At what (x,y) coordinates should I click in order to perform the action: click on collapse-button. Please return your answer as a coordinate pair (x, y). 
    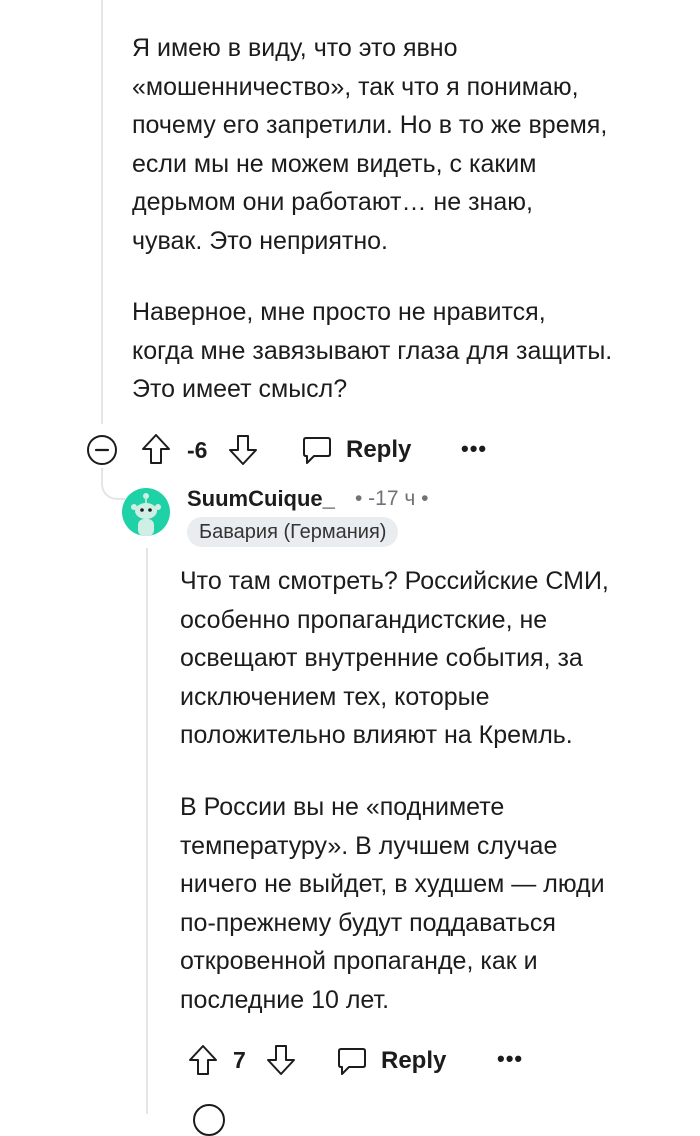
    Looking at the image, I should click on (102, 450).